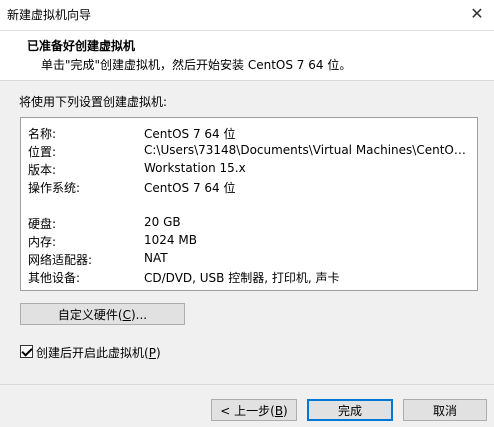 This screenshot has height=427, width=494. I want to click on summary-key: 版本:, so click(42, 170).